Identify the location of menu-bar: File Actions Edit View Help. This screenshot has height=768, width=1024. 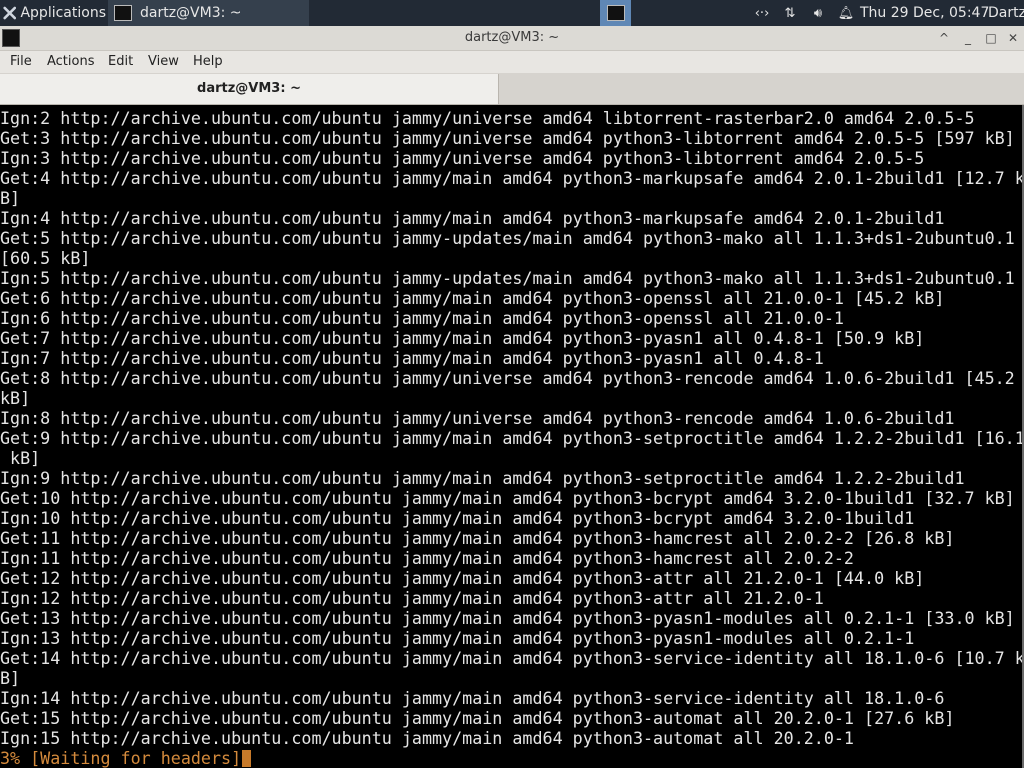
(512, 62).